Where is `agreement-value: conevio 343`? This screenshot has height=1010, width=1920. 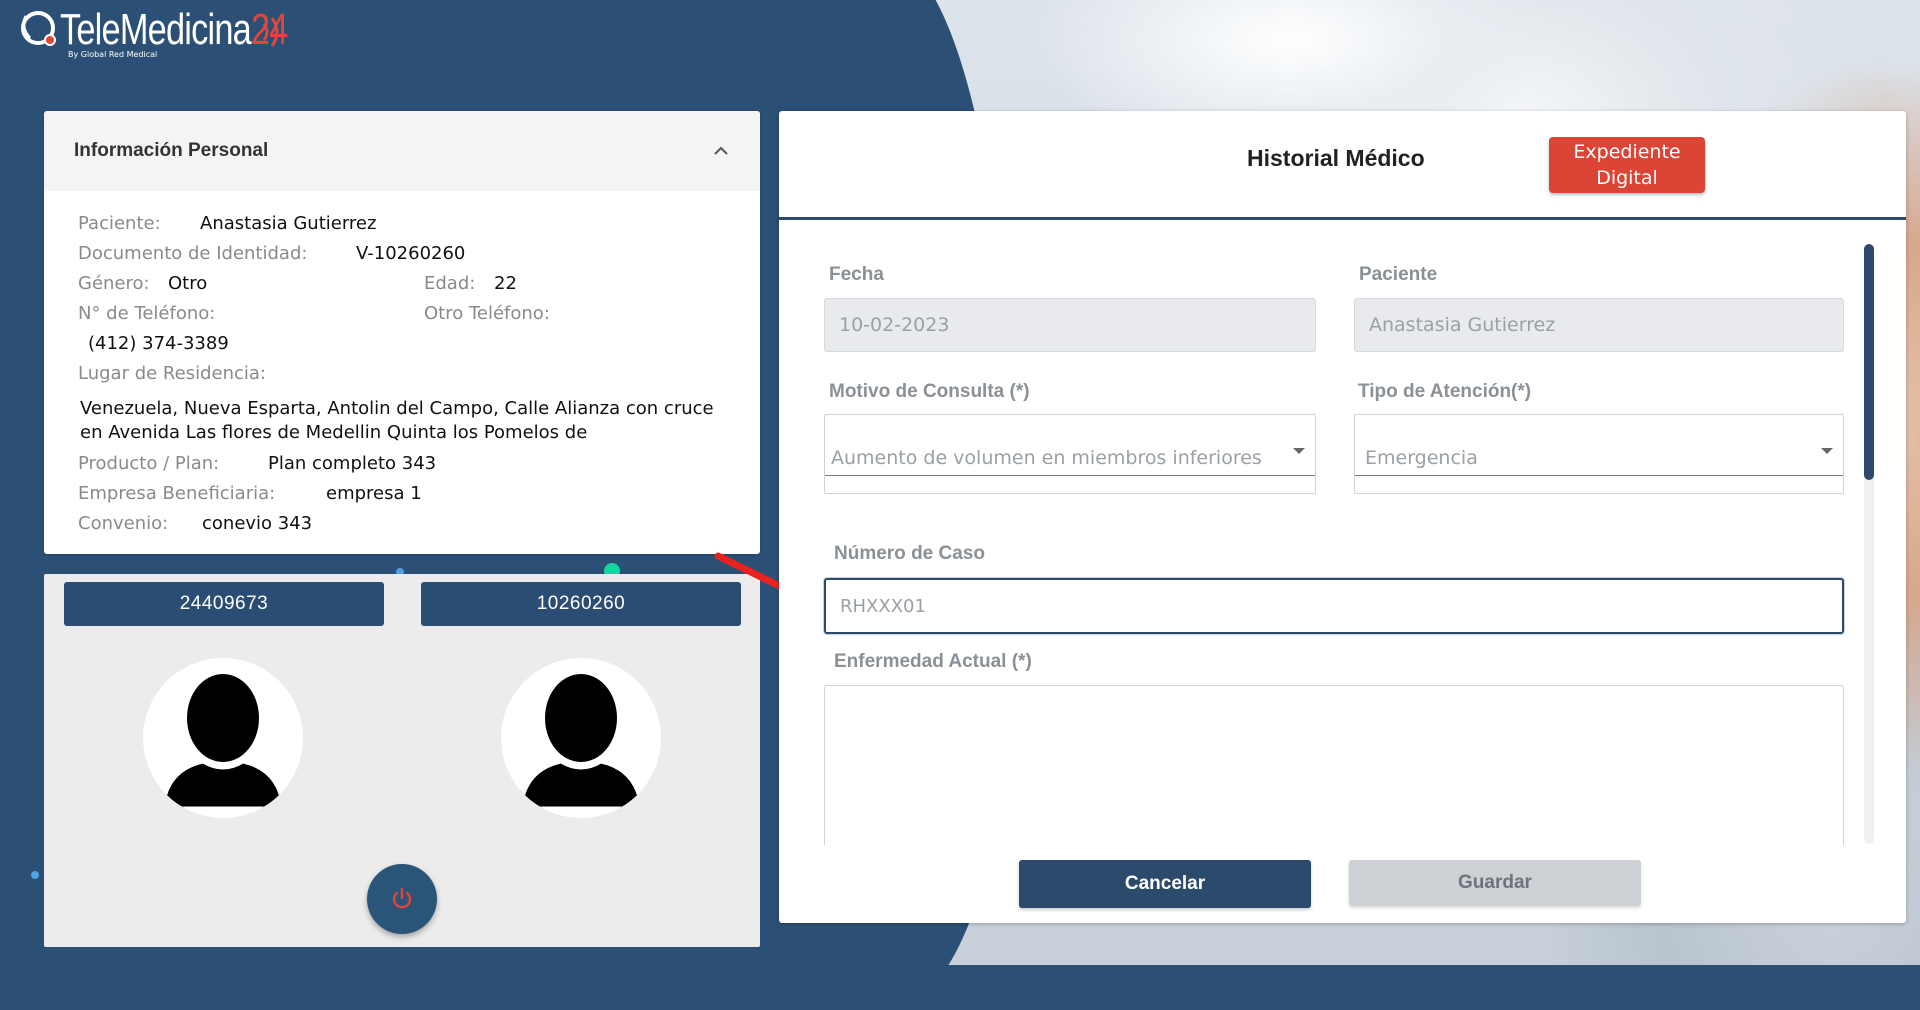
agreement-value: conevio 343 is located at coordinates (257, 523).